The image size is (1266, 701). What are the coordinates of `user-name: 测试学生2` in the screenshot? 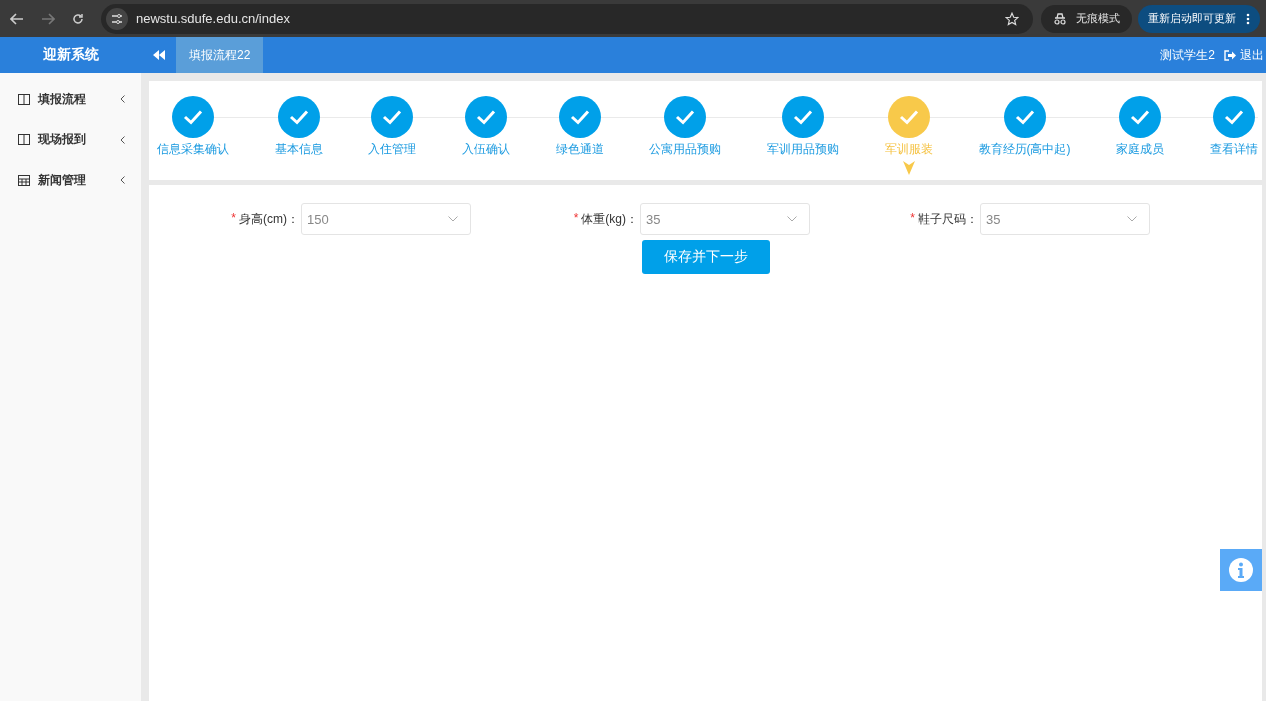 It's located at (1187, 55).